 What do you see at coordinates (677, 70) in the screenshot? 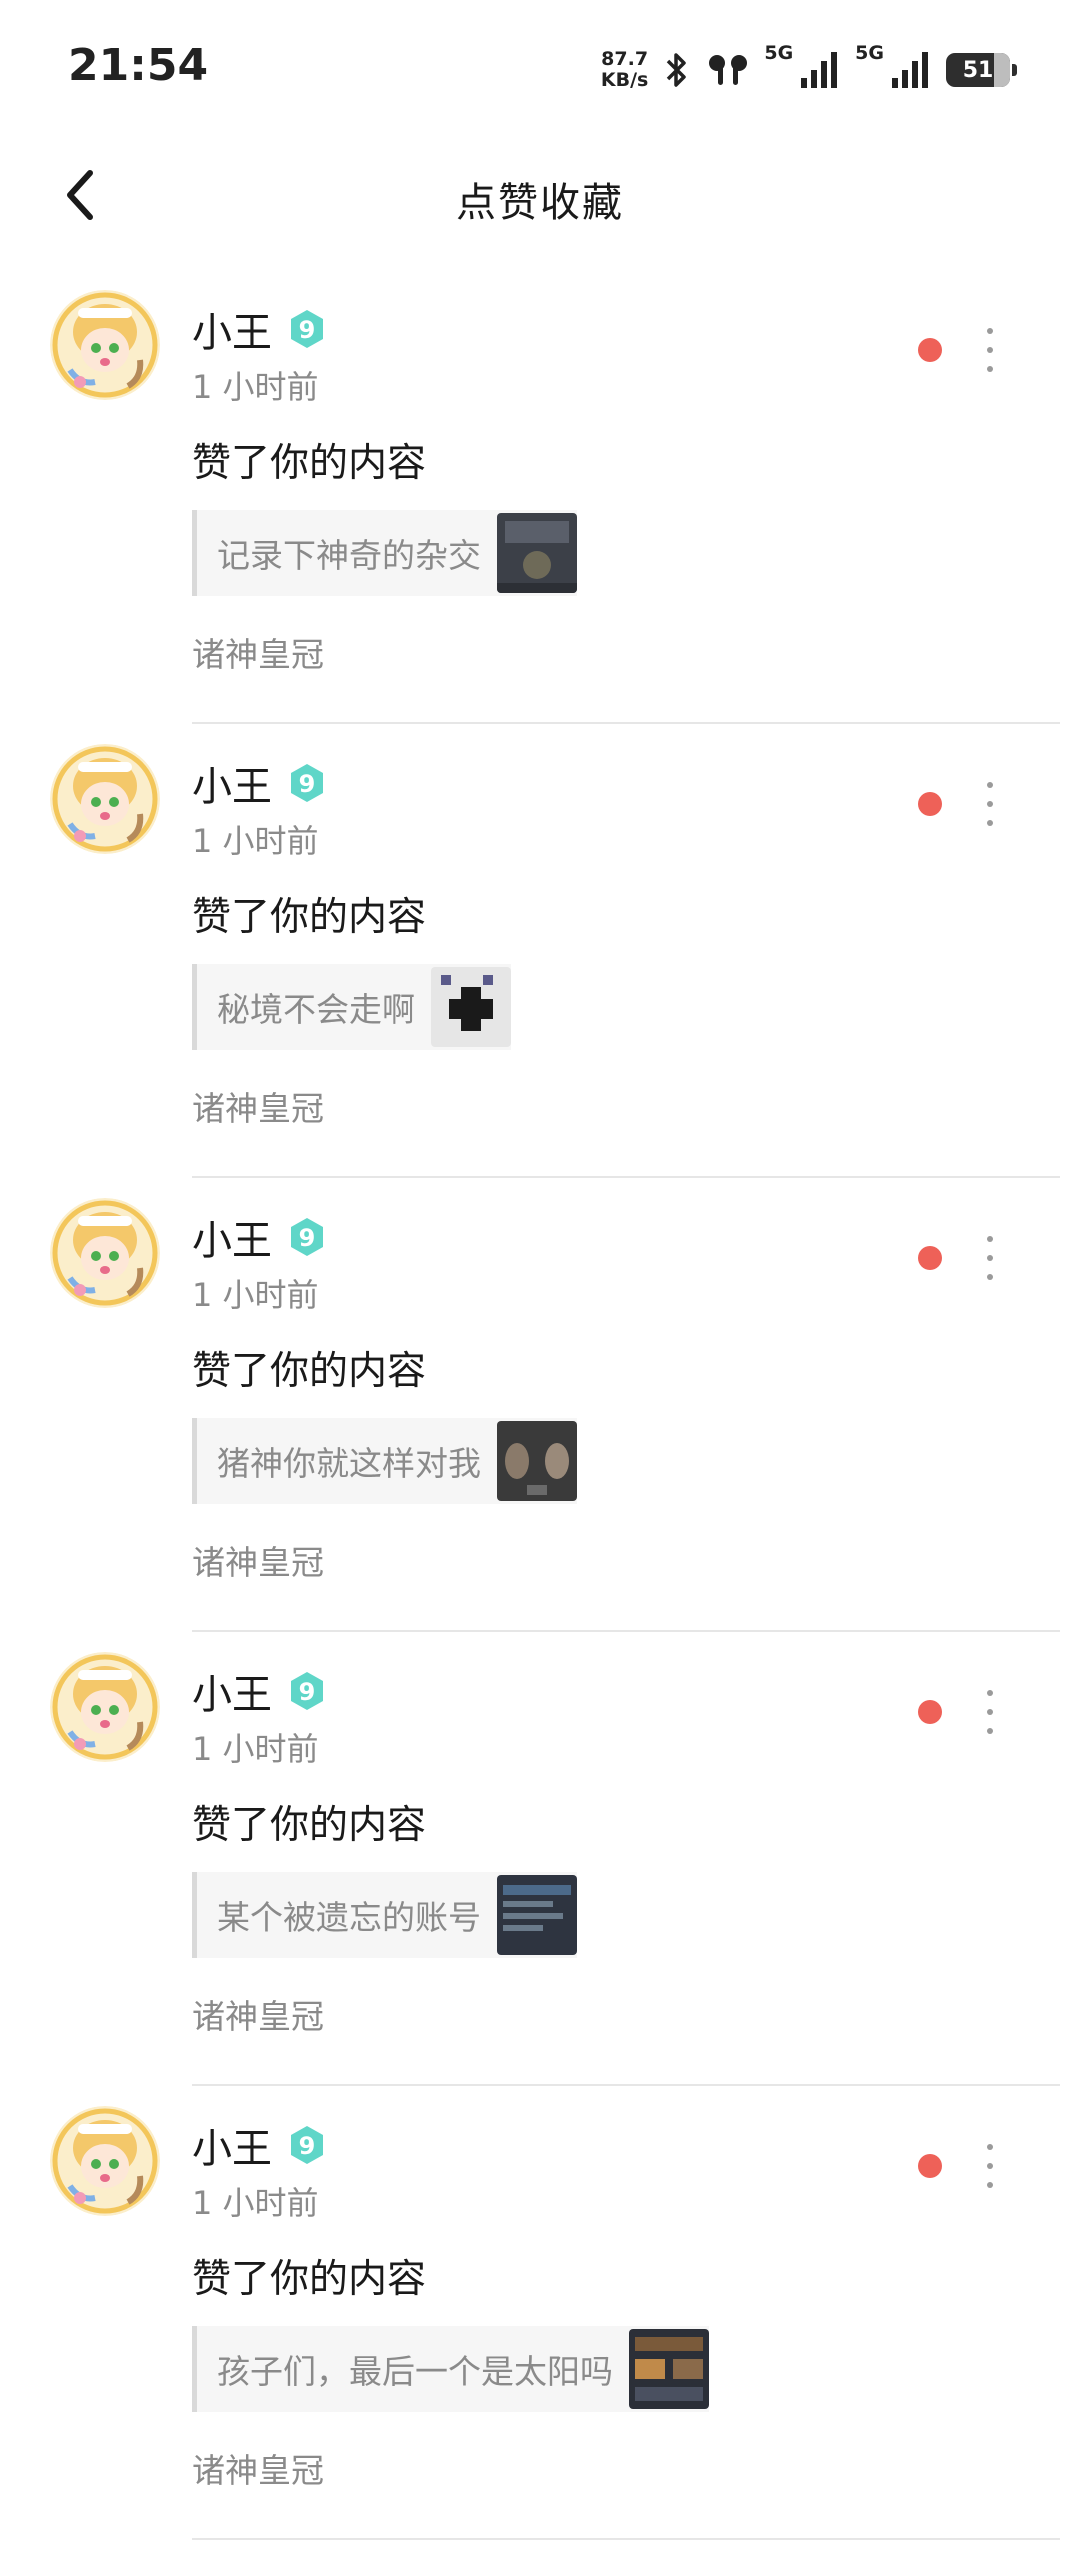
I see `bluetooth-icon` at bounding box center [677, 70].